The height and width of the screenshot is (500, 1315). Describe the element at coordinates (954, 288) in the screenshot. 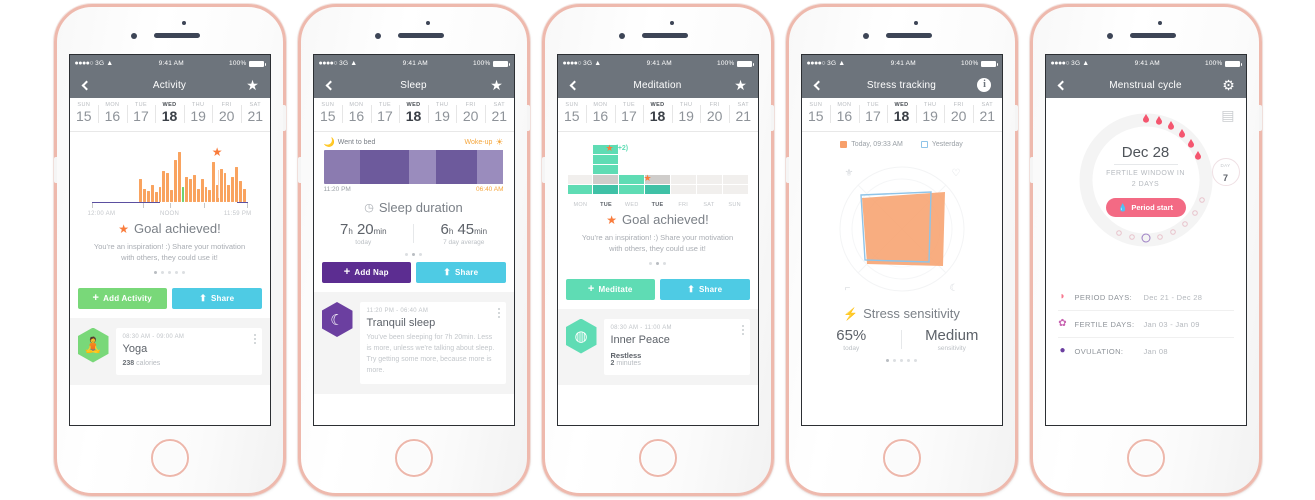

I see `moon-icon: ☾` at that location.